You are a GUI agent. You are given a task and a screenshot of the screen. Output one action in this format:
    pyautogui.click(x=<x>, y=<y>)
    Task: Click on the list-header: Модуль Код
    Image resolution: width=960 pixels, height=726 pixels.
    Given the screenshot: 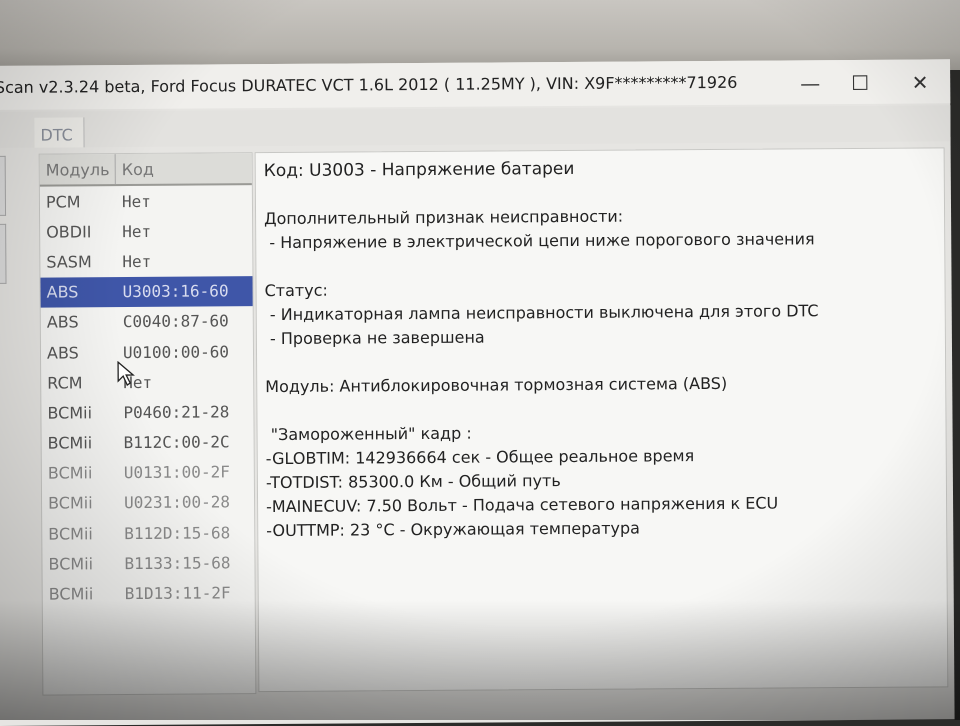 What is the action you would take?
    pyautogui.click(x=145, y=170)
    